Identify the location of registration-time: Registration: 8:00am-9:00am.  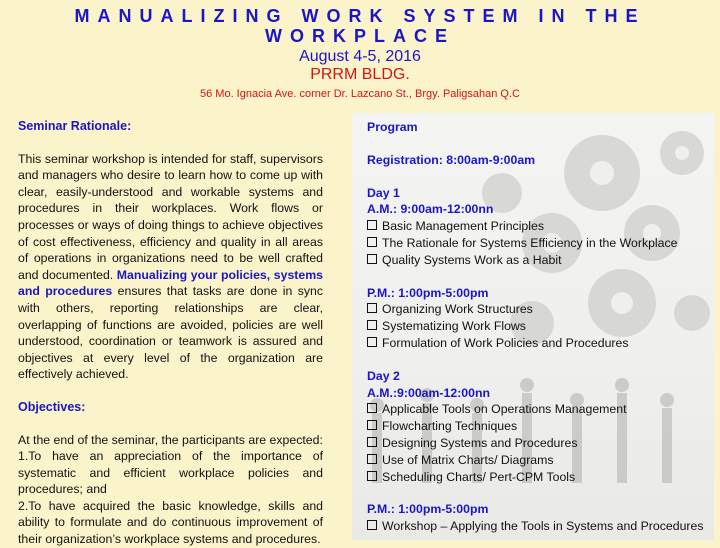
(451, 159).